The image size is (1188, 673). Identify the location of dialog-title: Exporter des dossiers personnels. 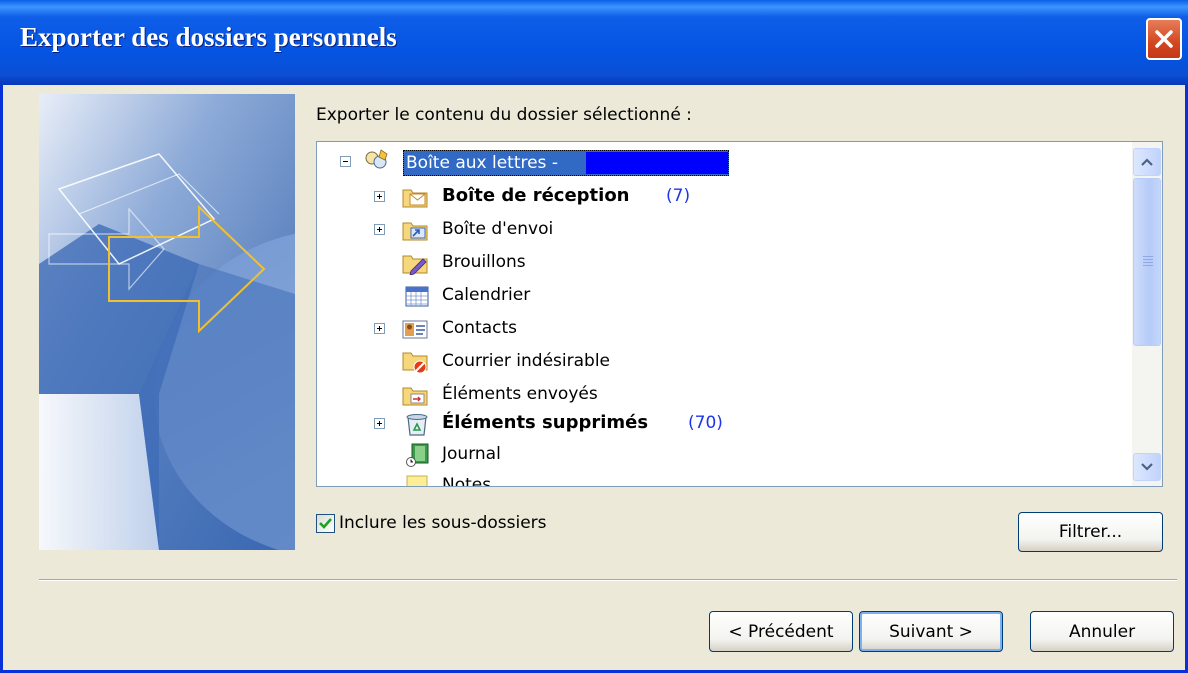
(208, 37).